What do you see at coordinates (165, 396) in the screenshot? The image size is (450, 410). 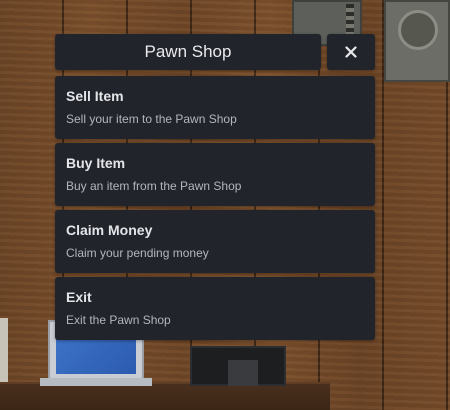 I see `desk` at bounding box center [165, 396].